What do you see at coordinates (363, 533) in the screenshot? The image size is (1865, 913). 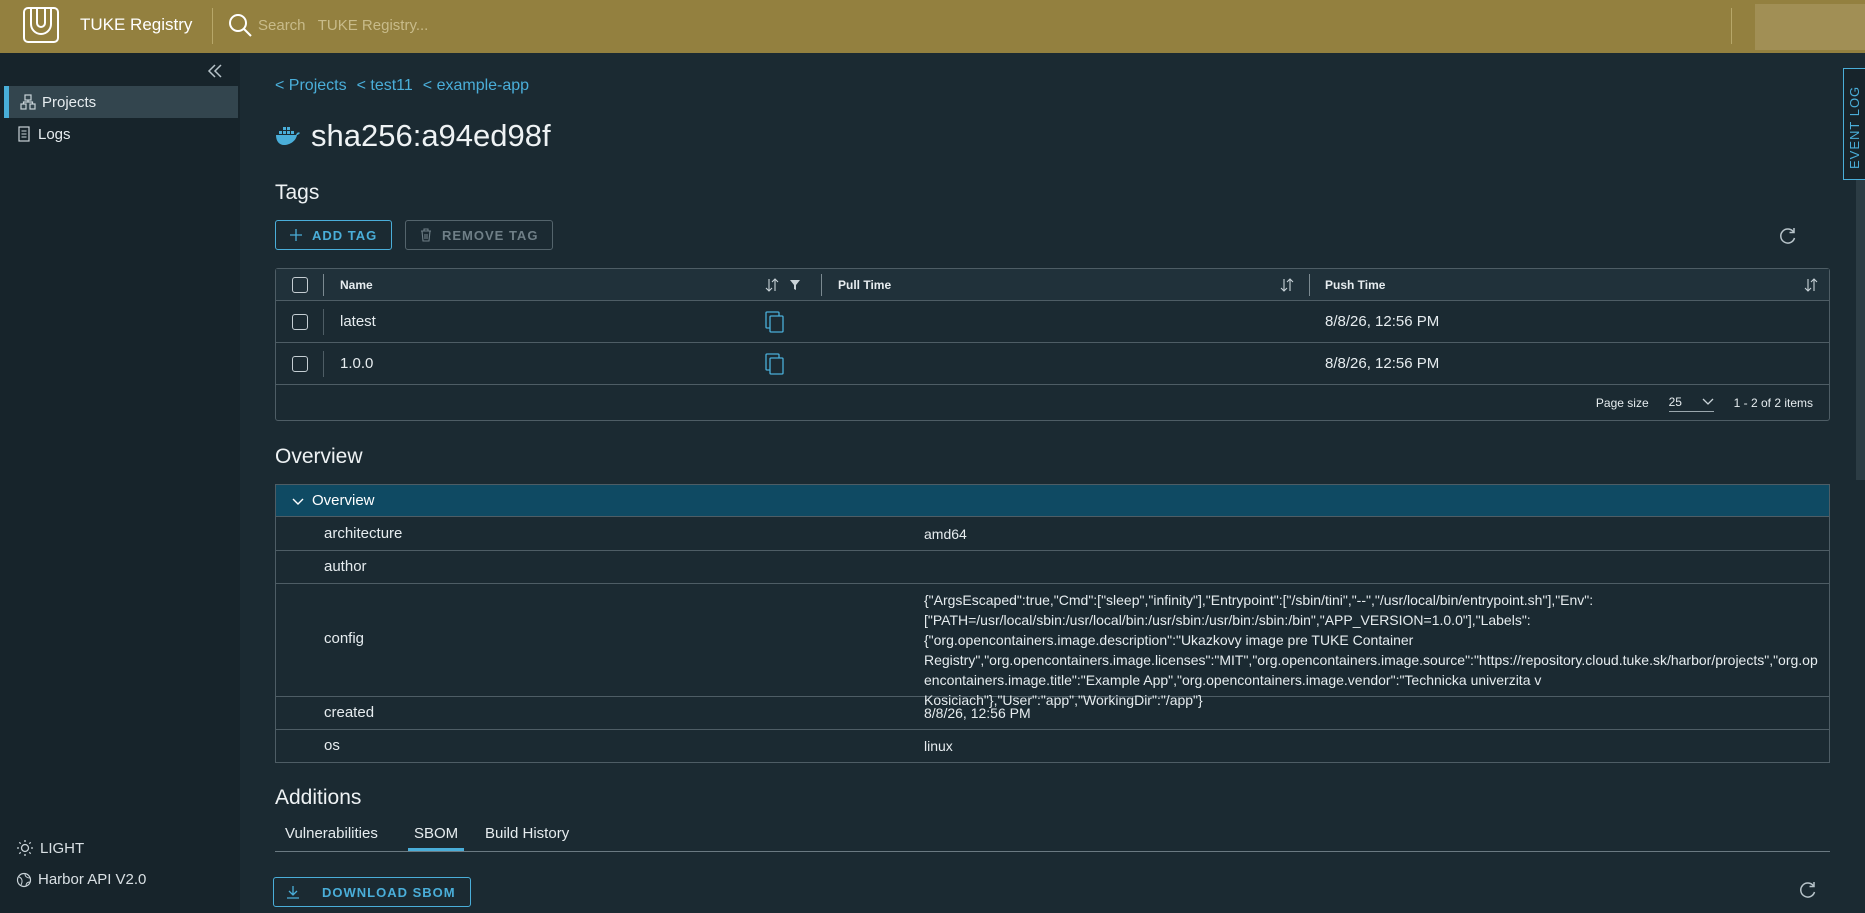 I see `overview-key: architecture` at bounding box center [363, 533].